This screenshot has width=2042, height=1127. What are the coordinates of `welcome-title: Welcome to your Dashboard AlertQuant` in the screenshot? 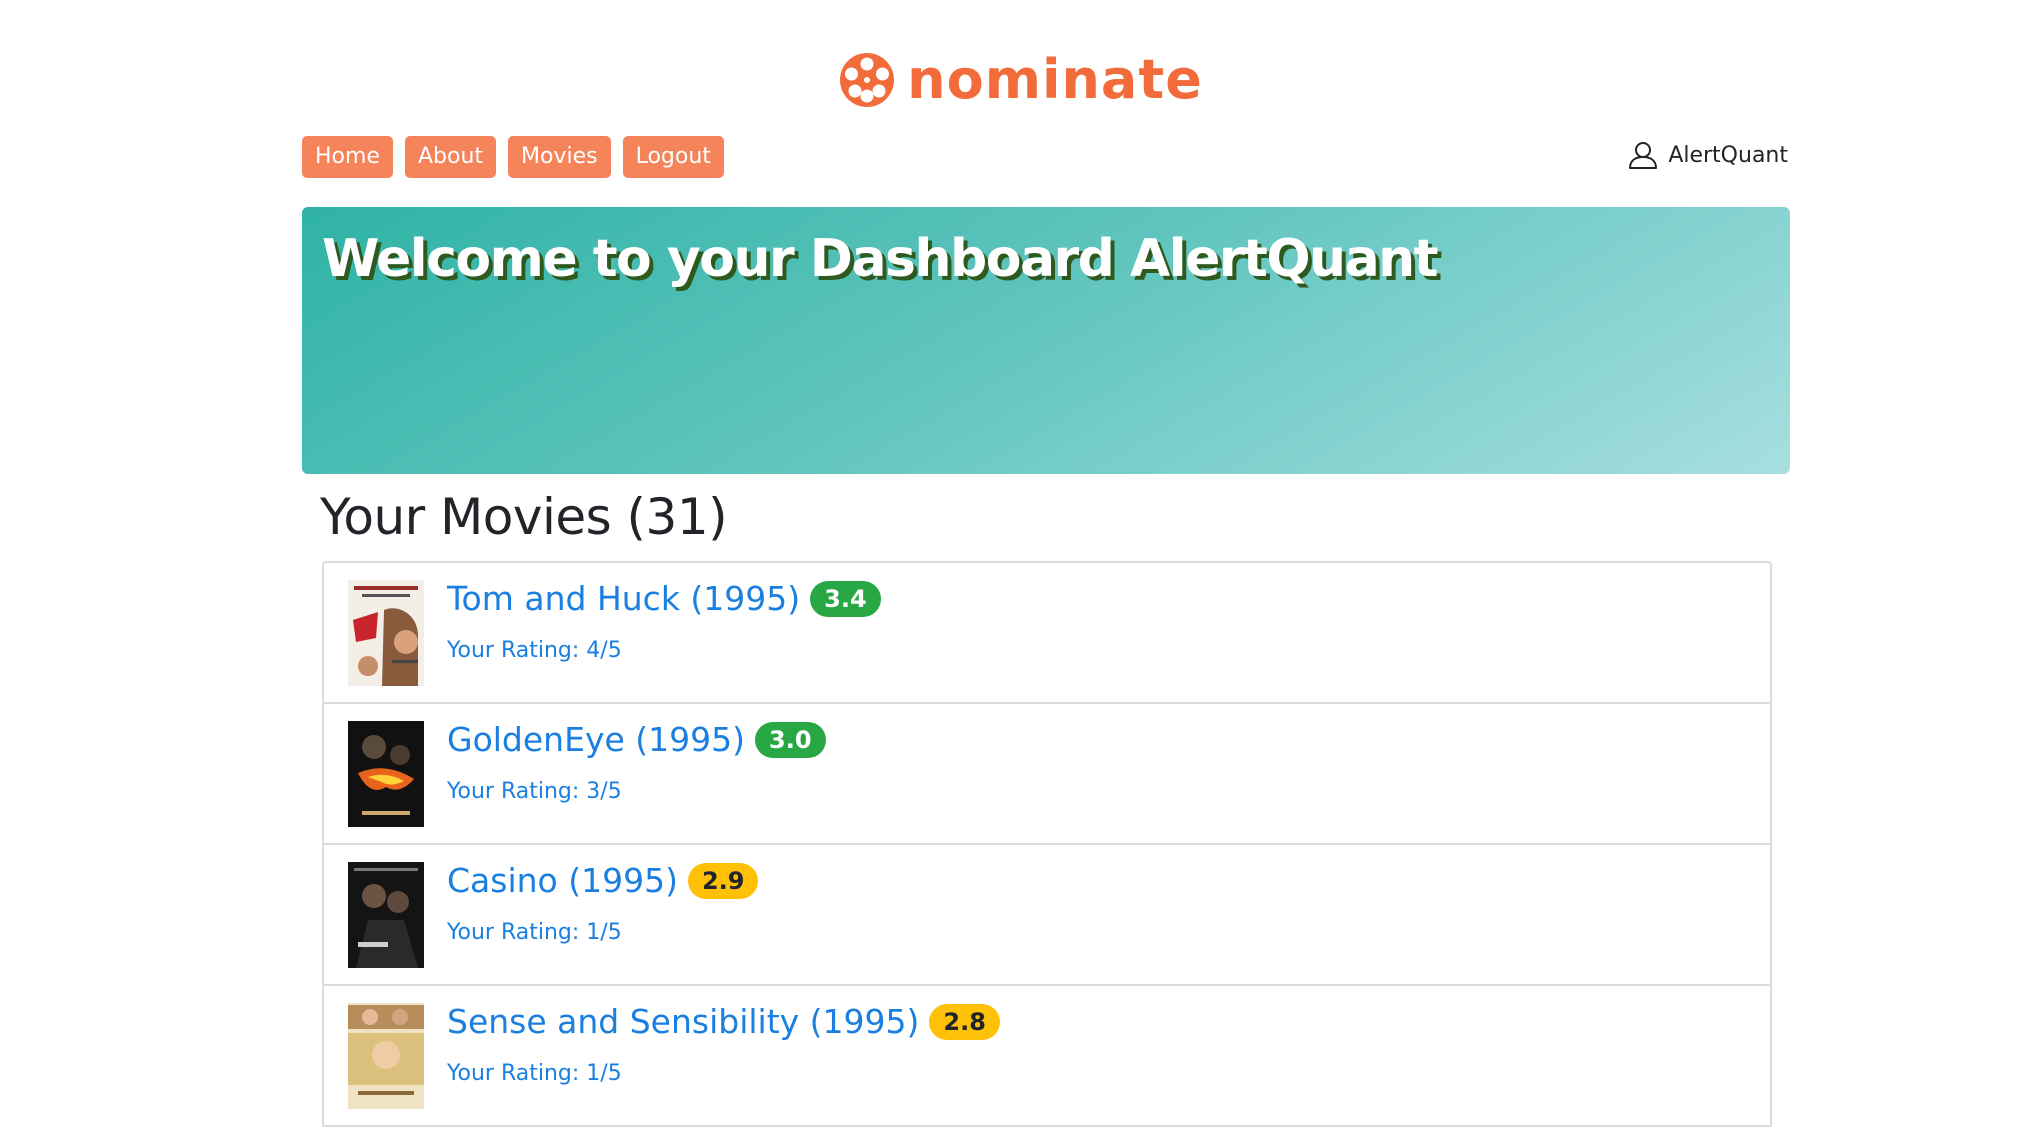 It's located at (880, 259).